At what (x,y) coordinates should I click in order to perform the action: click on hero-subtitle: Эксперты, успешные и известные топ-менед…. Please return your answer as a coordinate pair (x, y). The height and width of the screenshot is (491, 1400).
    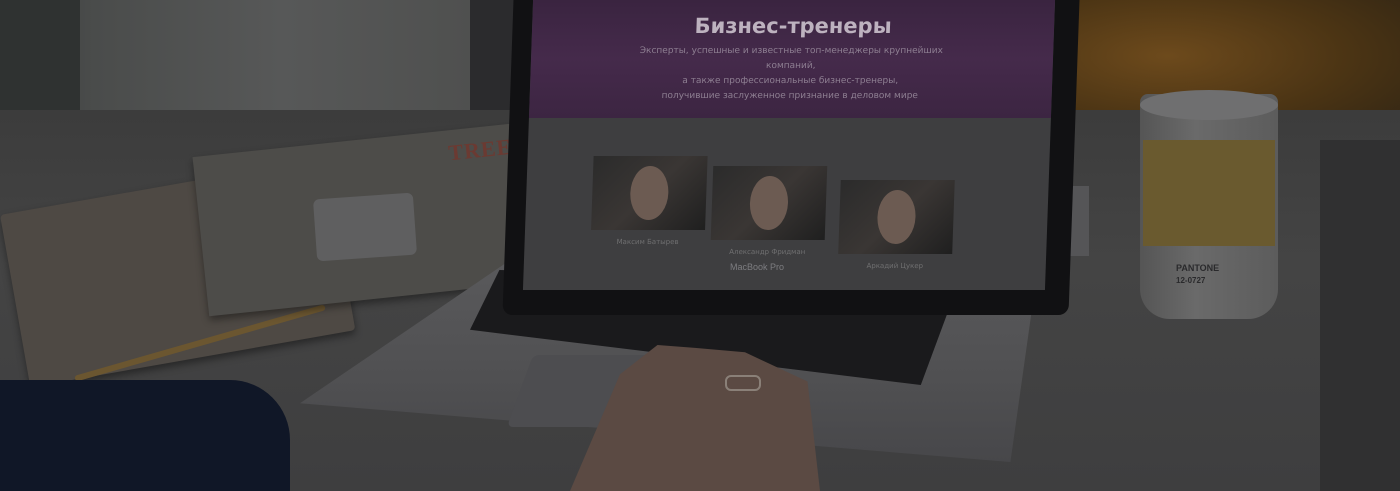
    Looking at the image, I should click on (790, 74).